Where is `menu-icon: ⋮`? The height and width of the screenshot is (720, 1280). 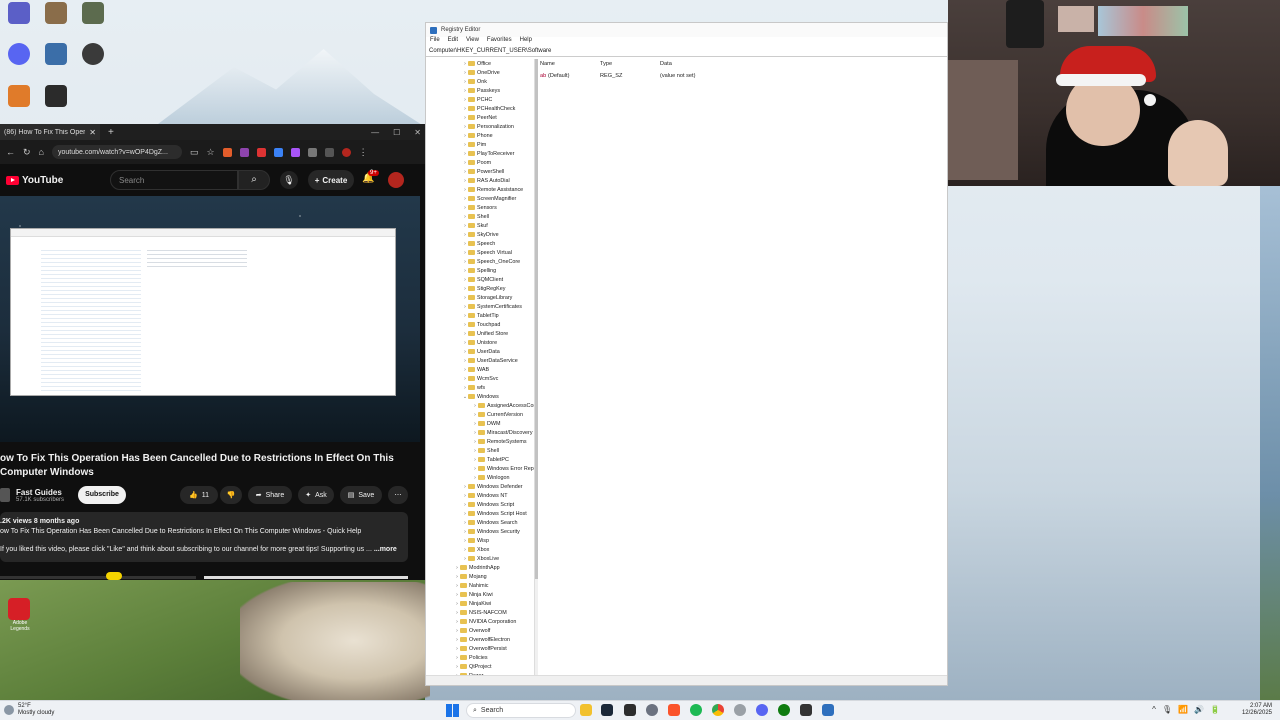
menu-icon: ⋮ is located at coordinates (363, 152).